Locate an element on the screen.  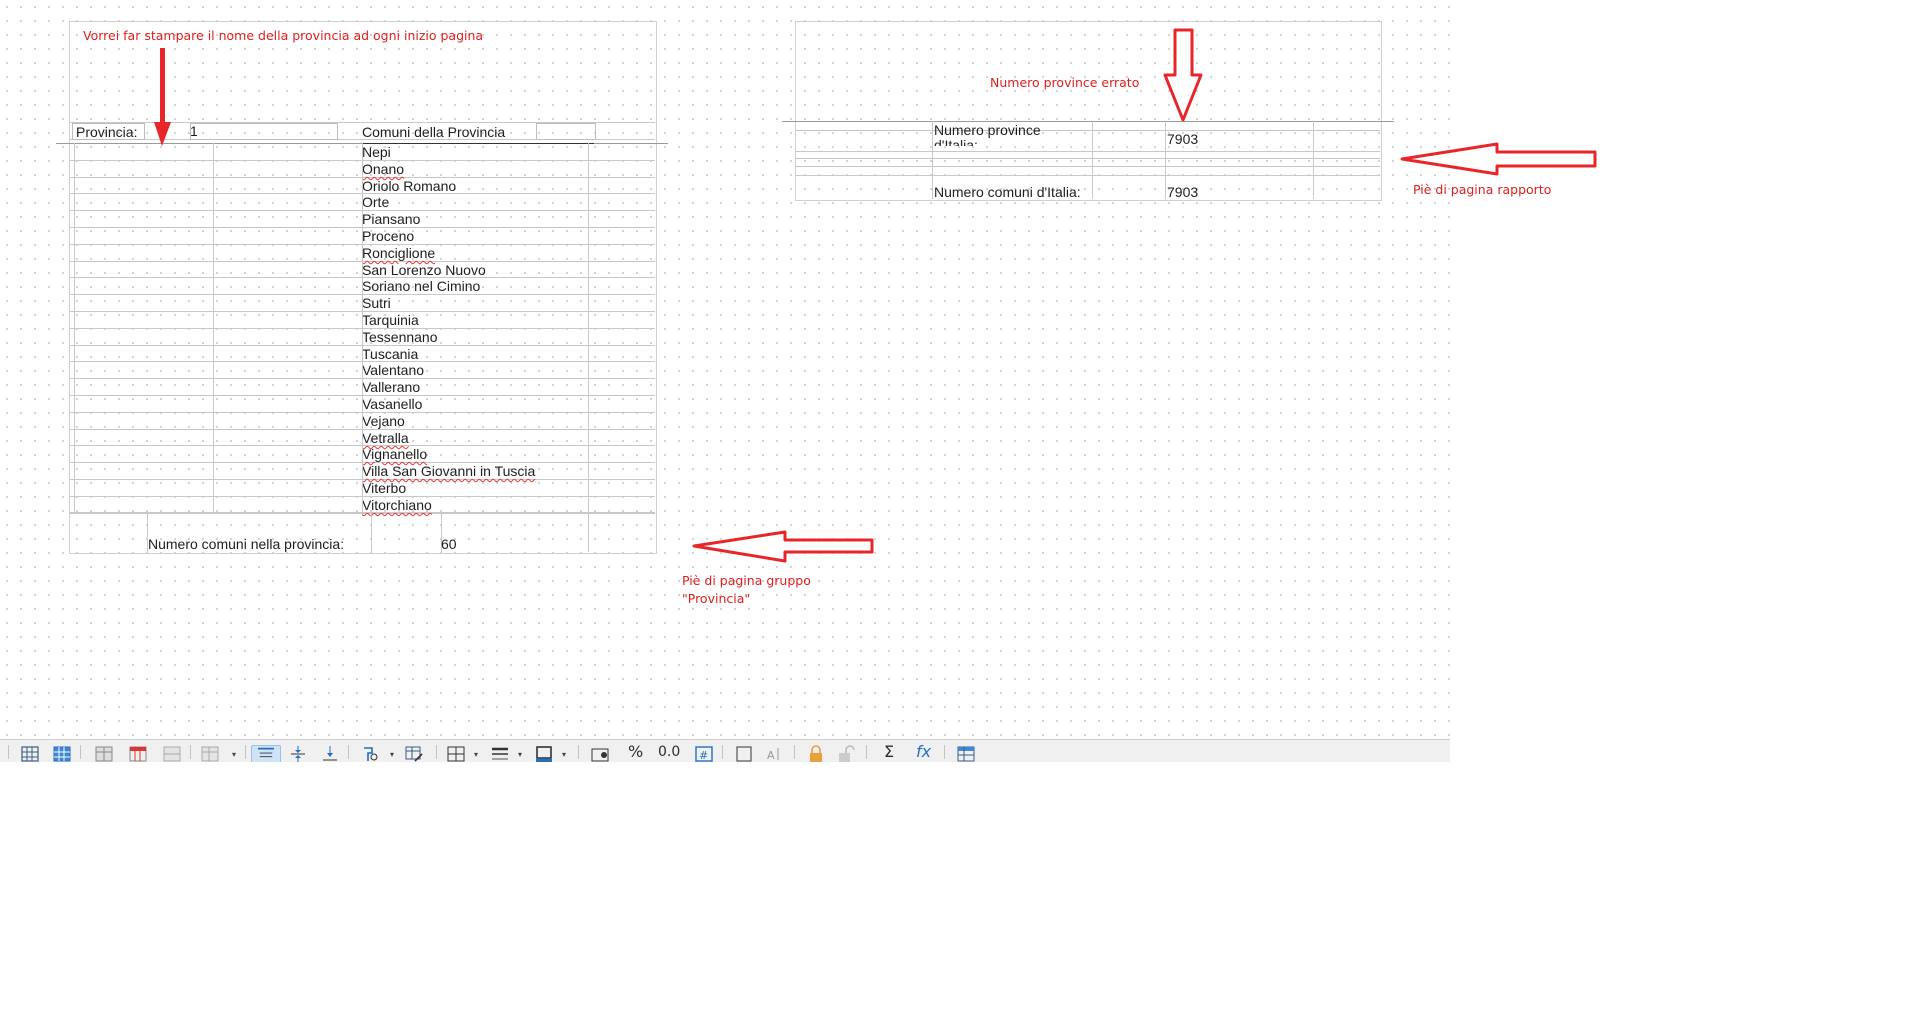
arrow-left-report-footer is located at coordinates (1498, 159).